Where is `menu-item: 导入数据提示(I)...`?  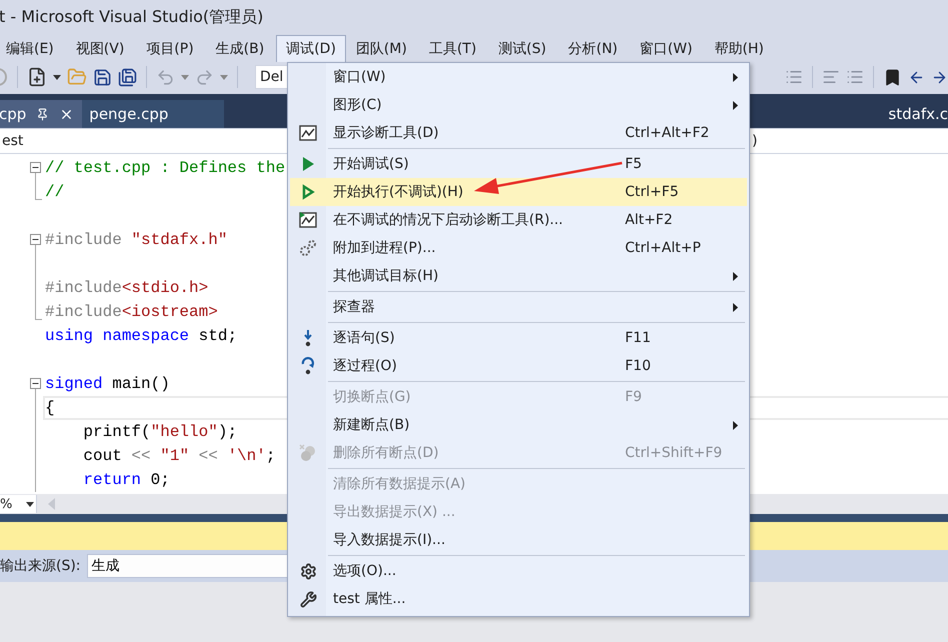 menu-item: 导入数据提示(I)... is located at coordinates (518, 540).